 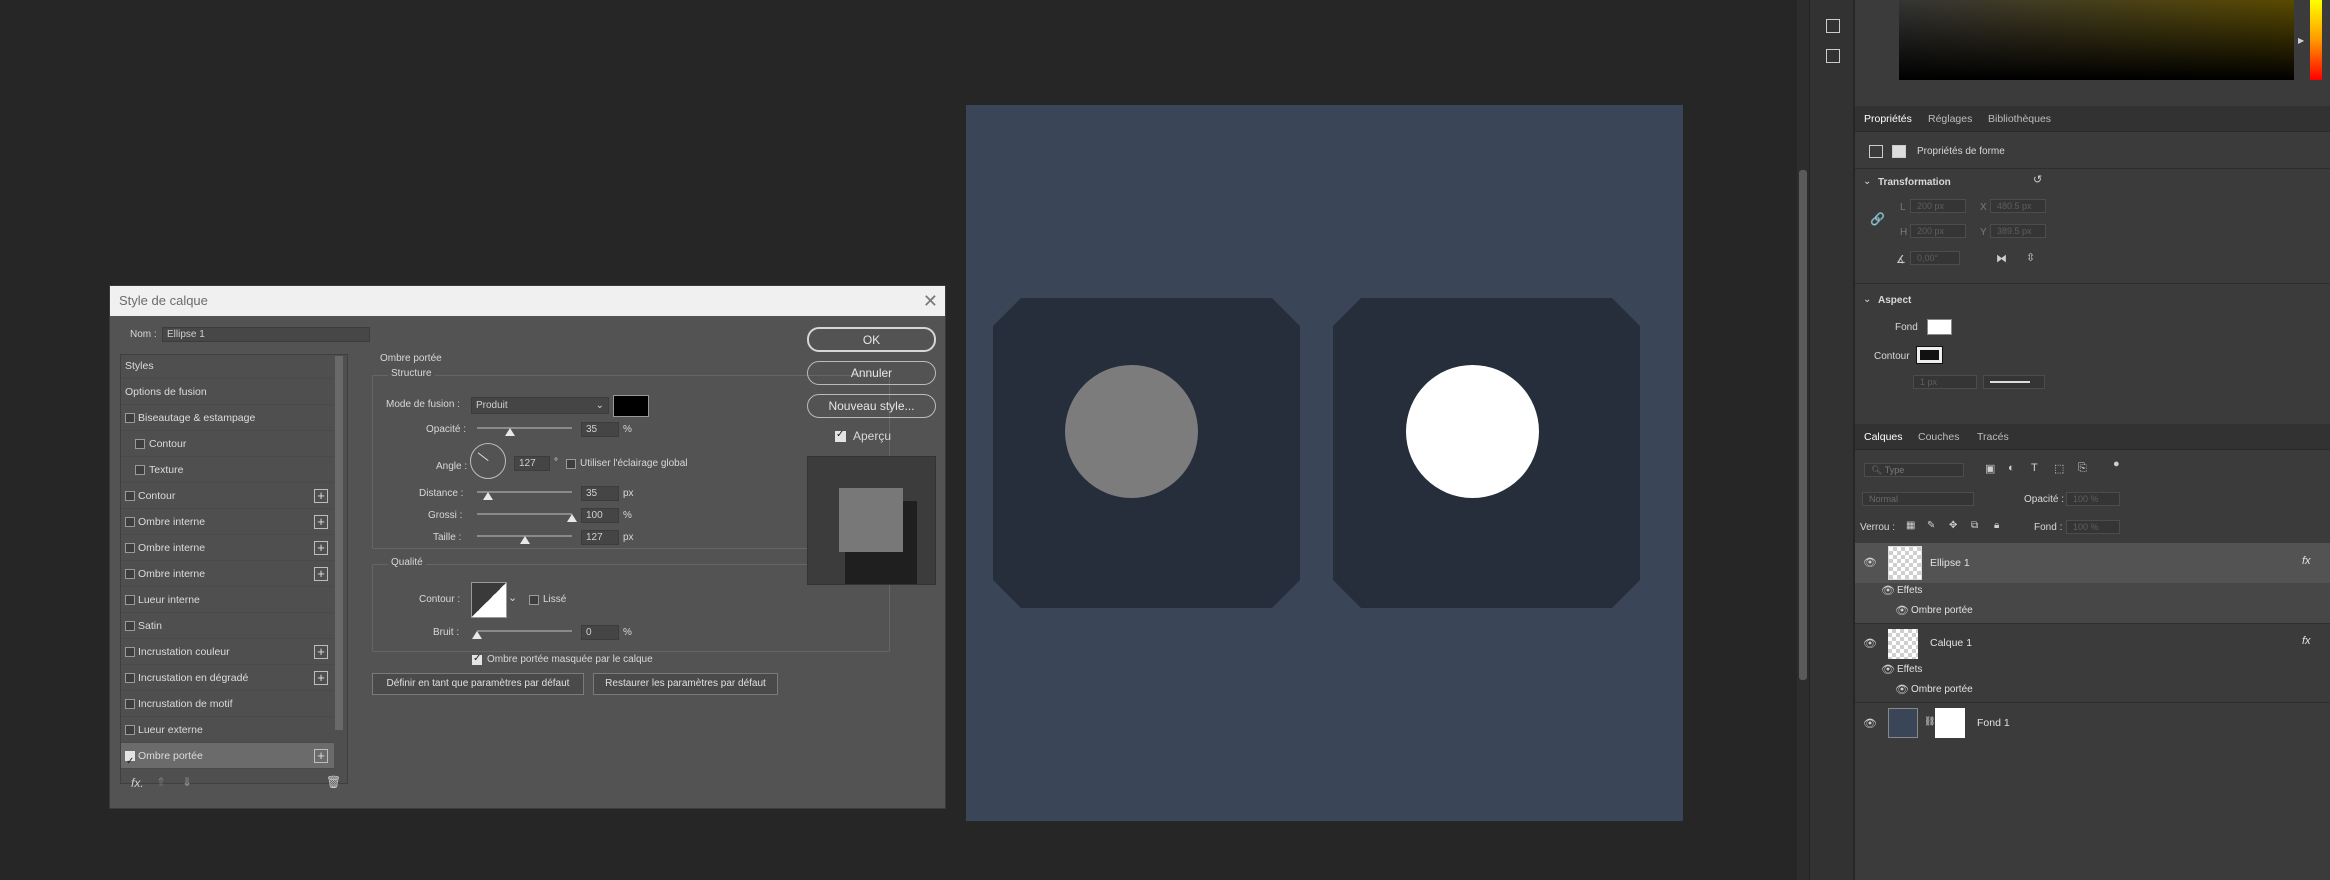 What do you see at coordinates (871, 373) in the screenshot?
I see `cancel-button: Annuler` at bounding box center [871, 373].